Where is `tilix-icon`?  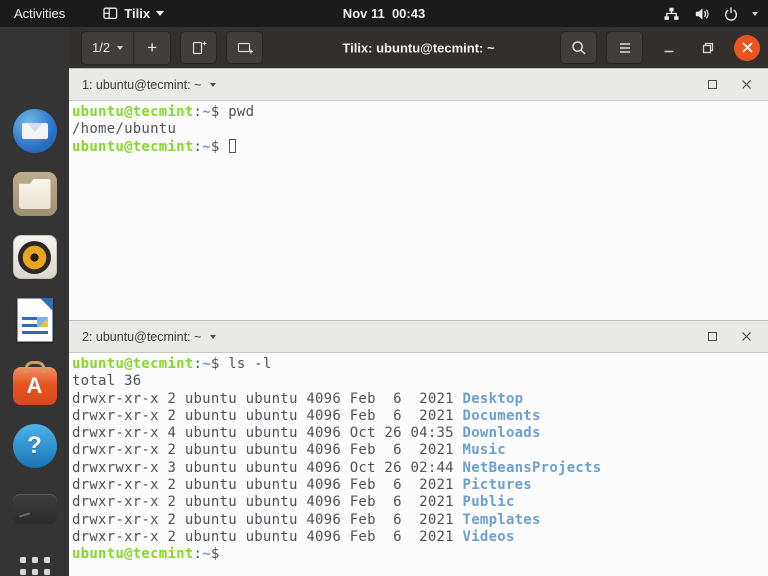
tilix-icon is located at coordinates (34, 509).